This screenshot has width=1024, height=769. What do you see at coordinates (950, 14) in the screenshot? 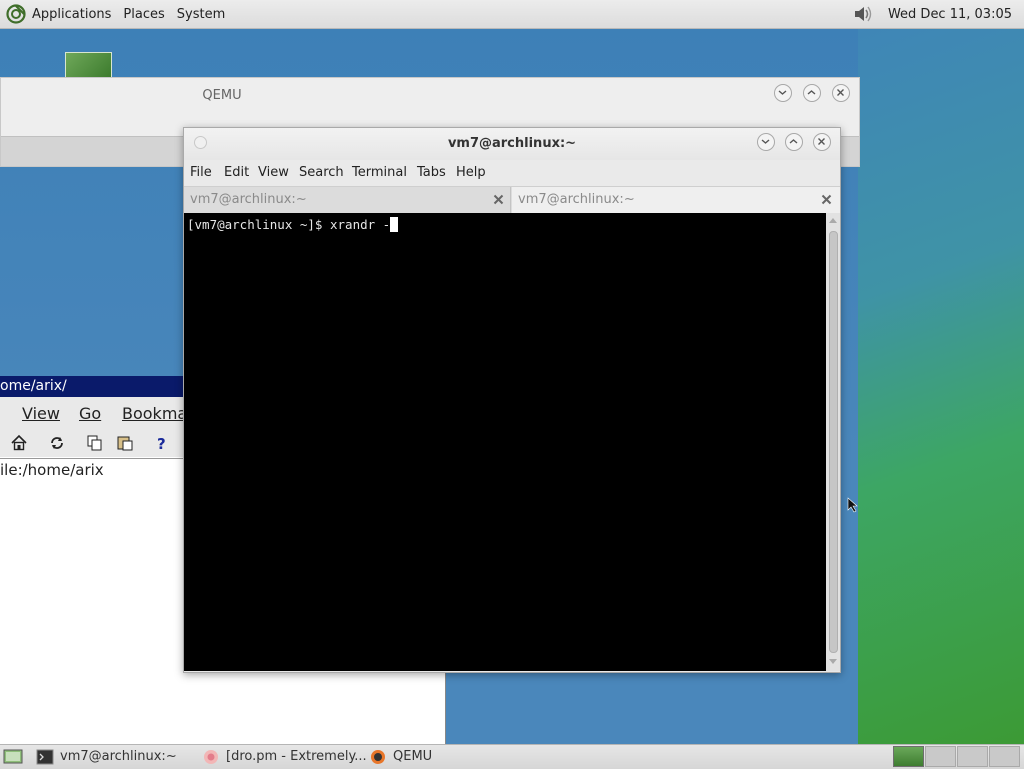
I see `clock: Wed Dec 11, 03:05` at bounding box center [950, 14].